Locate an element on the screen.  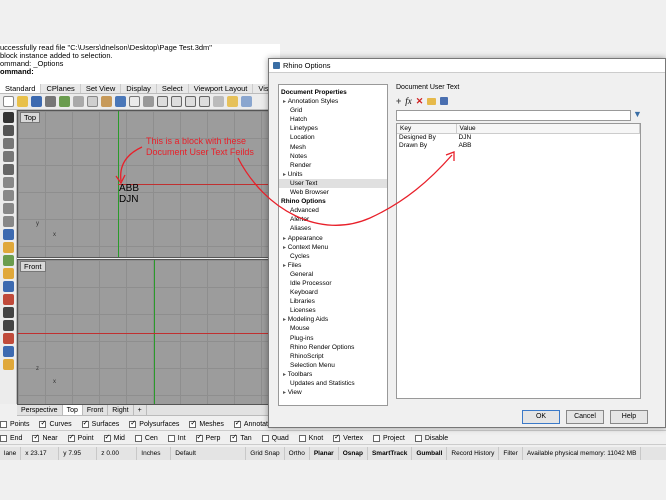
osnap-checkbox: Quad is located at coordinates (275, 438).